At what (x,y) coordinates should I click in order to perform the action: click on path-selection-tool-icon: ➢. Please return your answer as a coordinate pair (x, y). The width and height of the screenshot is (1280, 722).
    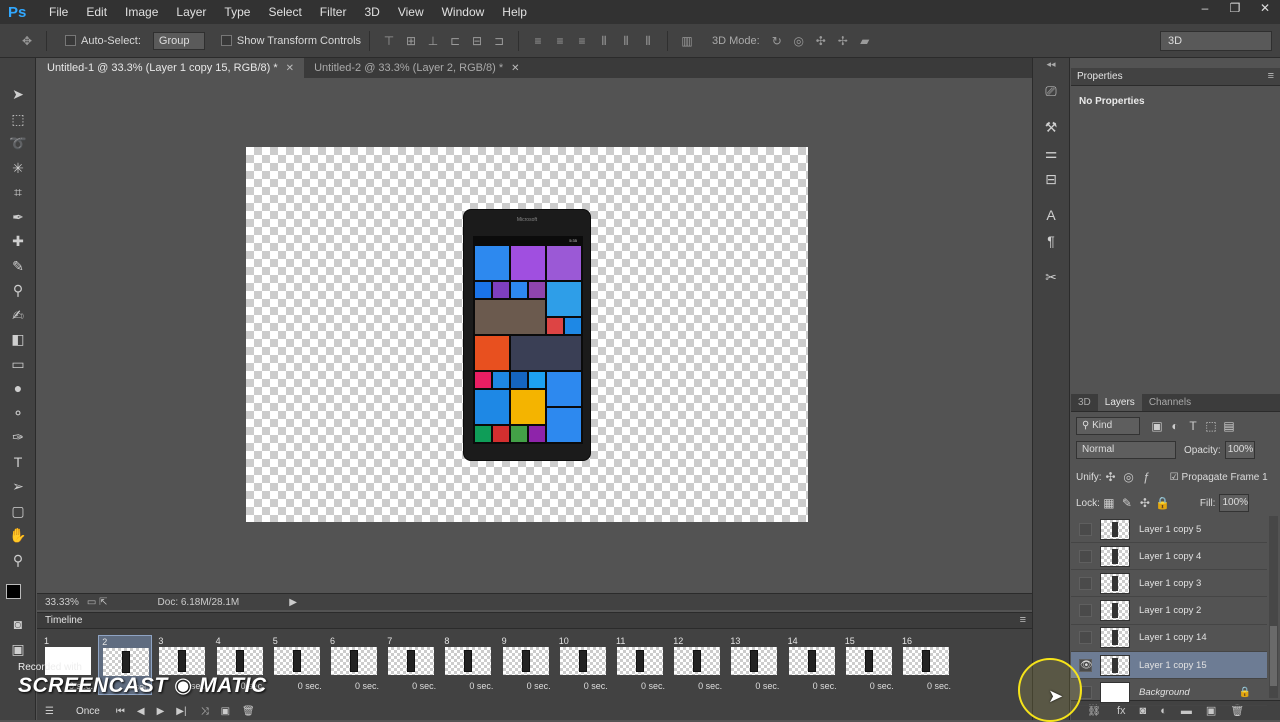
    Looking at the image, I should click on (18, 486).